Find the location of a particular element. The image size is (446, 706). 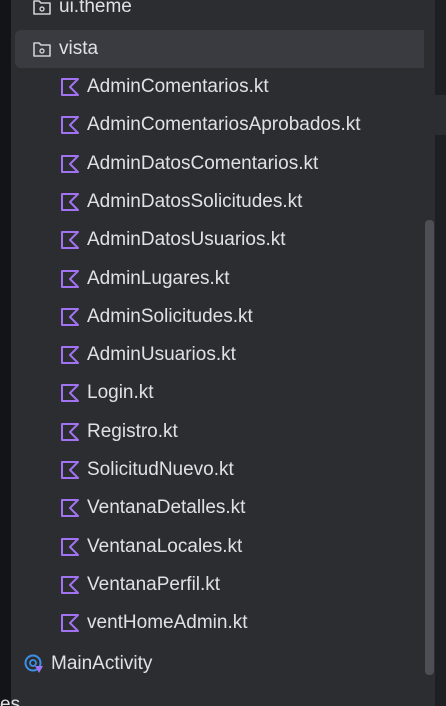

tree-item-label: Registro.kt is located at coordinates (132, 431).